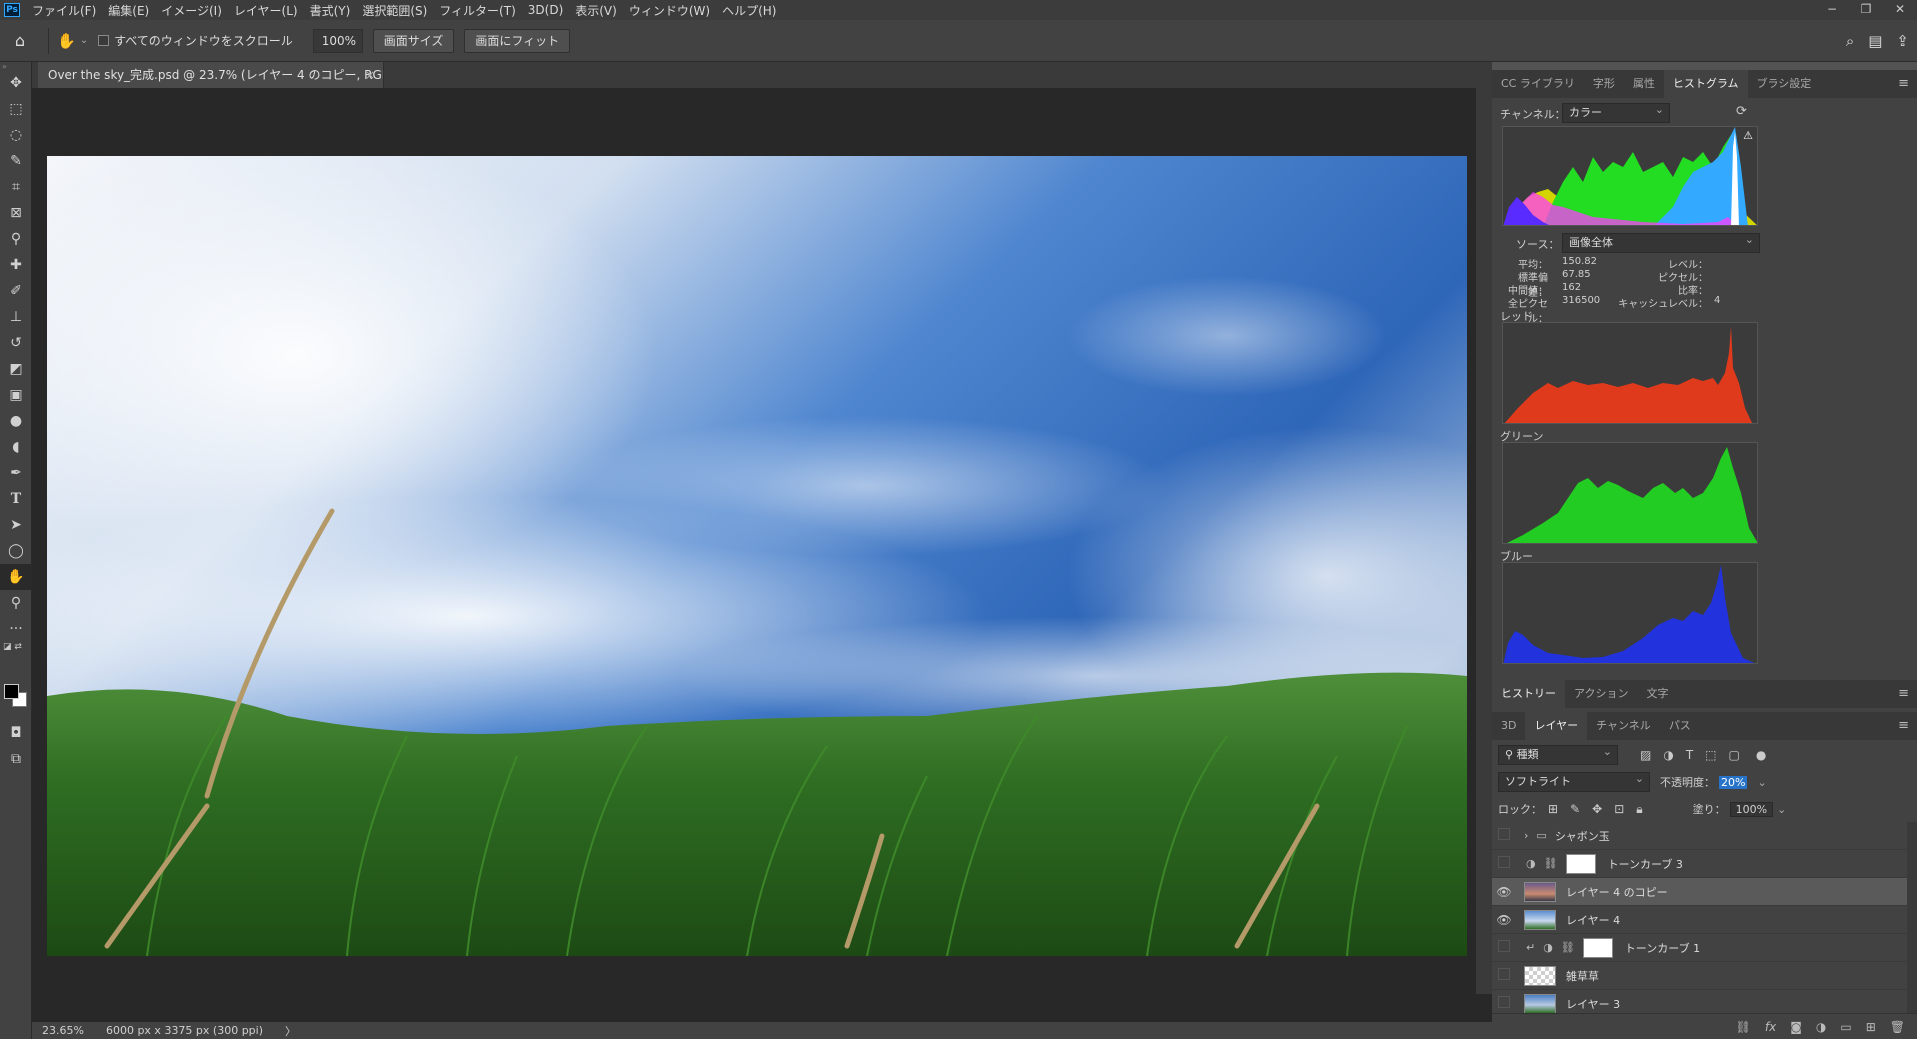 The height and width of the screenshot is (1039, 1917). I want to click on tab-channels: チャンネル, so click(1623, 726).